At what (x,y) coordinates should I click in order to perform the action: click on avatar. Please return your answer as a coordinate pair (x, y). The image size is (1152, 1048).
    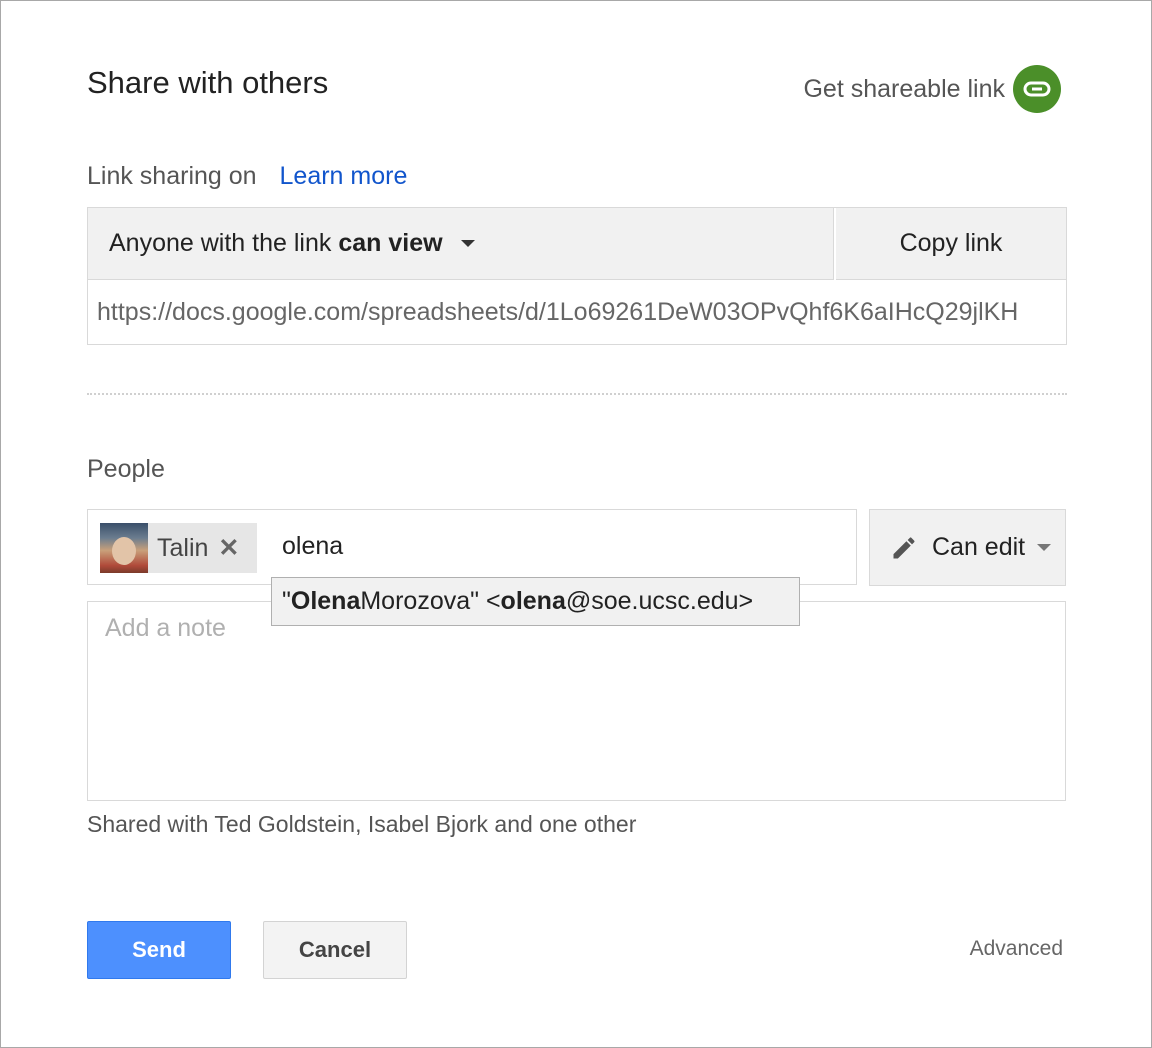
    Looking at the image, I should click on (124, 548).